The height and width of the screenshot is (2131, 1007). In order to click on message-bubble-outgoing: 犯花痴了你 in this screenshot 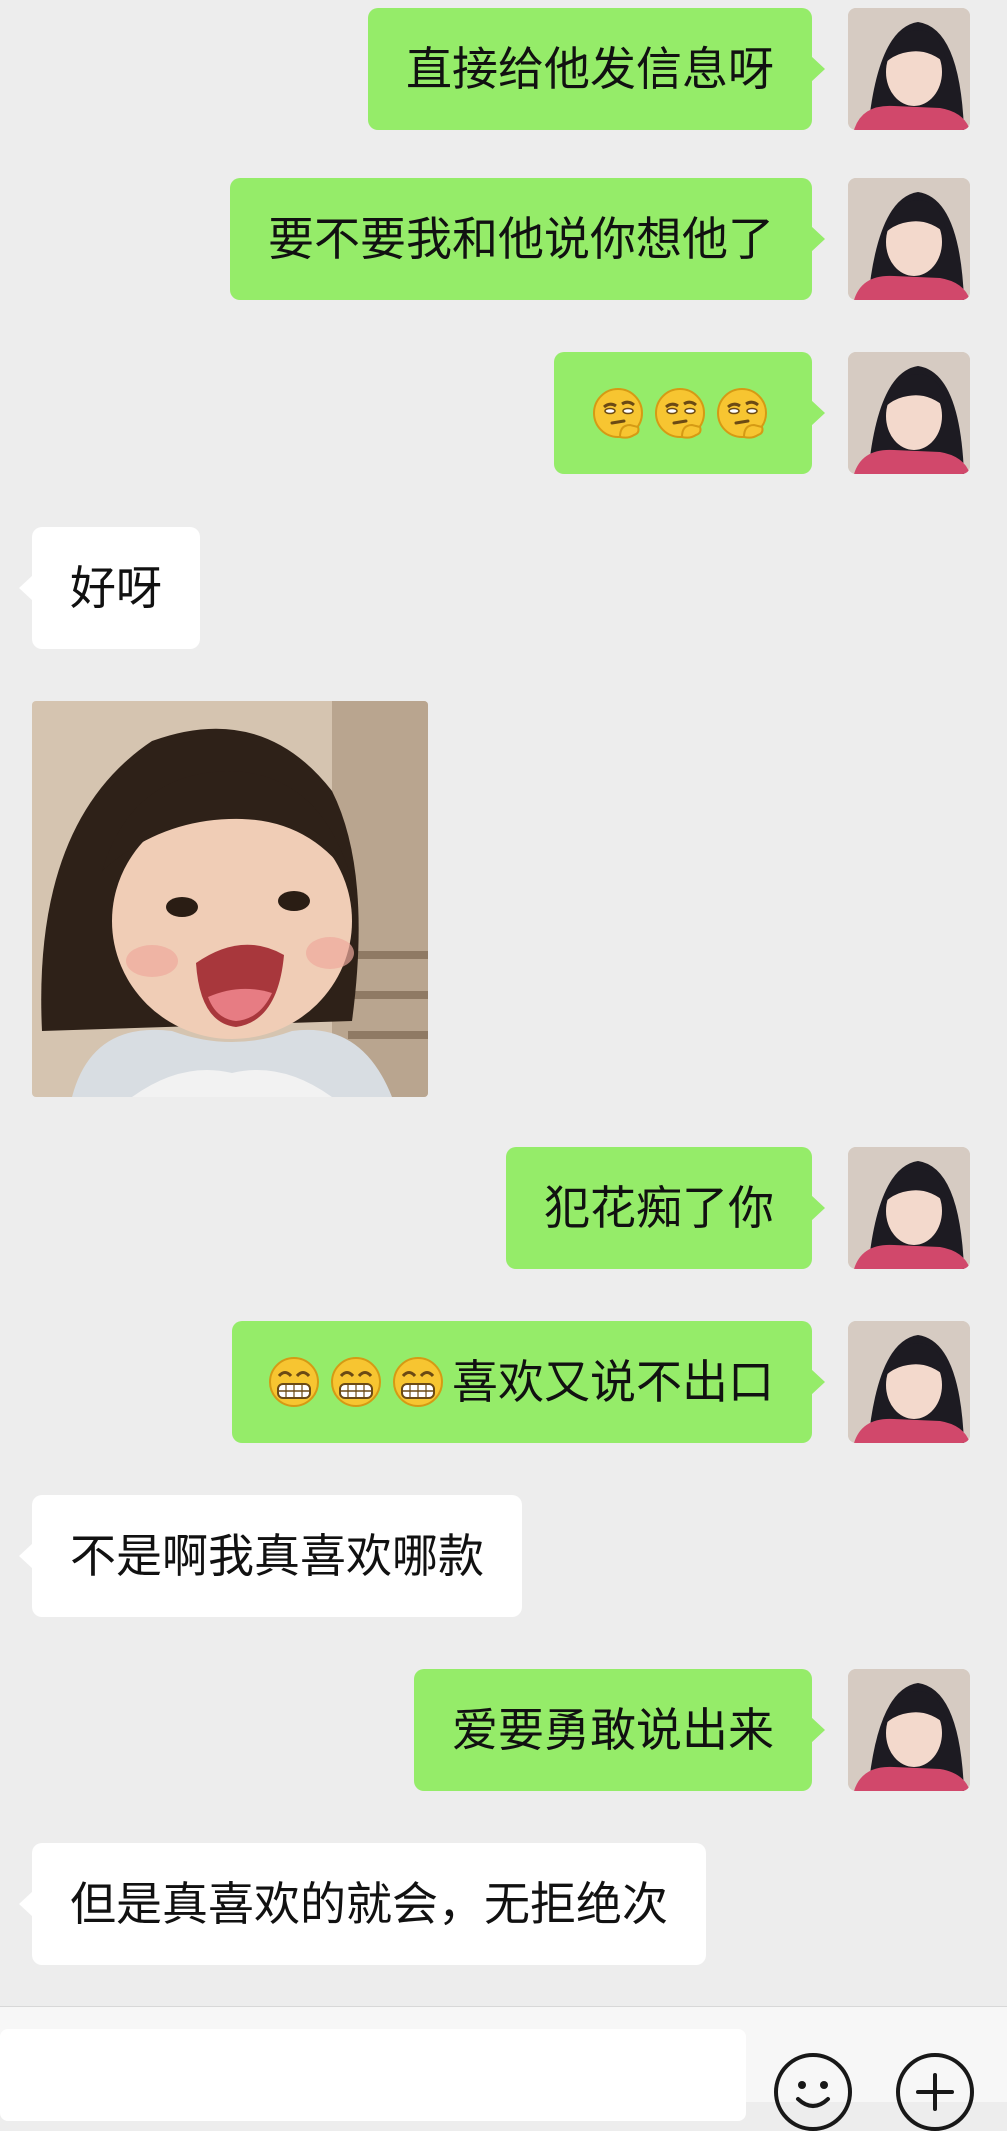, I will do `click(665, 1208)`.